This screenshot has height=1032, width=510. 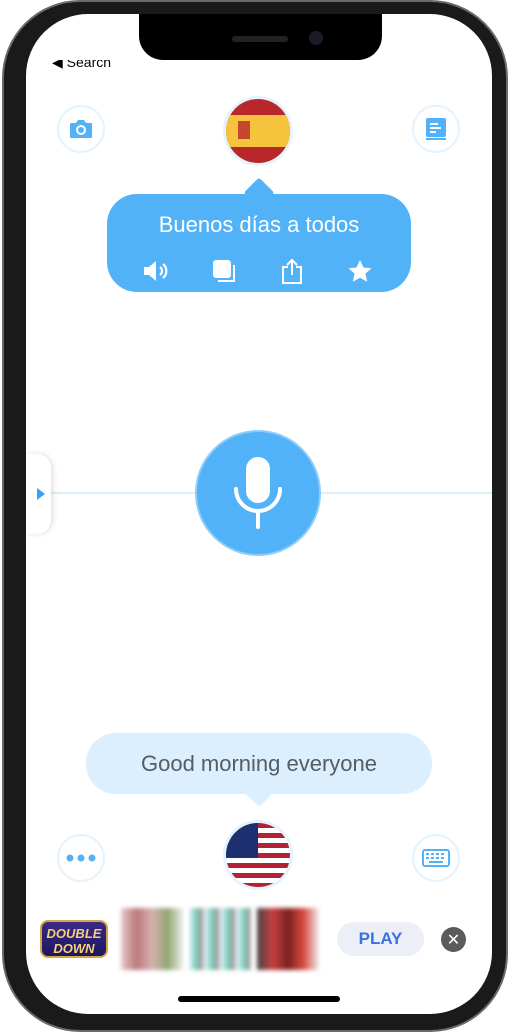 I want to click on book-icon, so click(x=436, y=129).